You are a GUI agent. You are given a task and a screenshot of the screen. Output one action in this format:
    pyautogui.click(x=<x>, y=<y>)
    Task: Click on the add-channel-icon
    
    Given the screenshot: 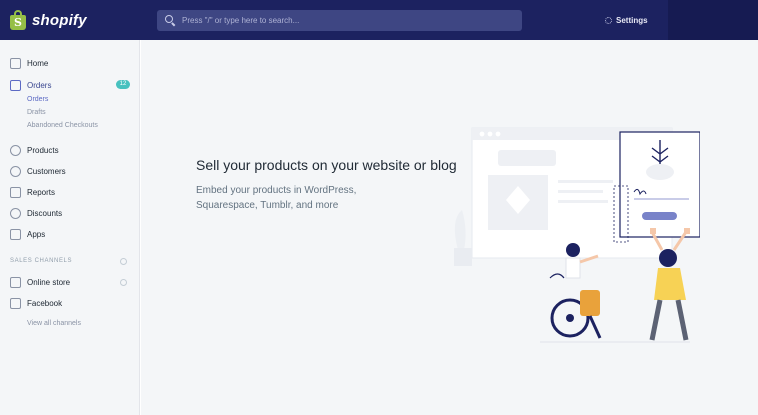 What is the action you would take?
    pyautogui.click(x=123, y=261)
    